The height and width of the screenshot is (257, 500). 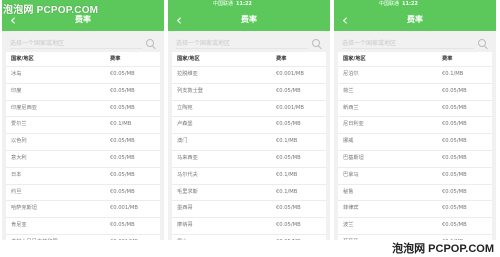 What do you see at coordinates (83, 109) in the screenshot?
I see `table-row: 印度尼西亚 €0.05/MB` at bounding box center [83, 109].